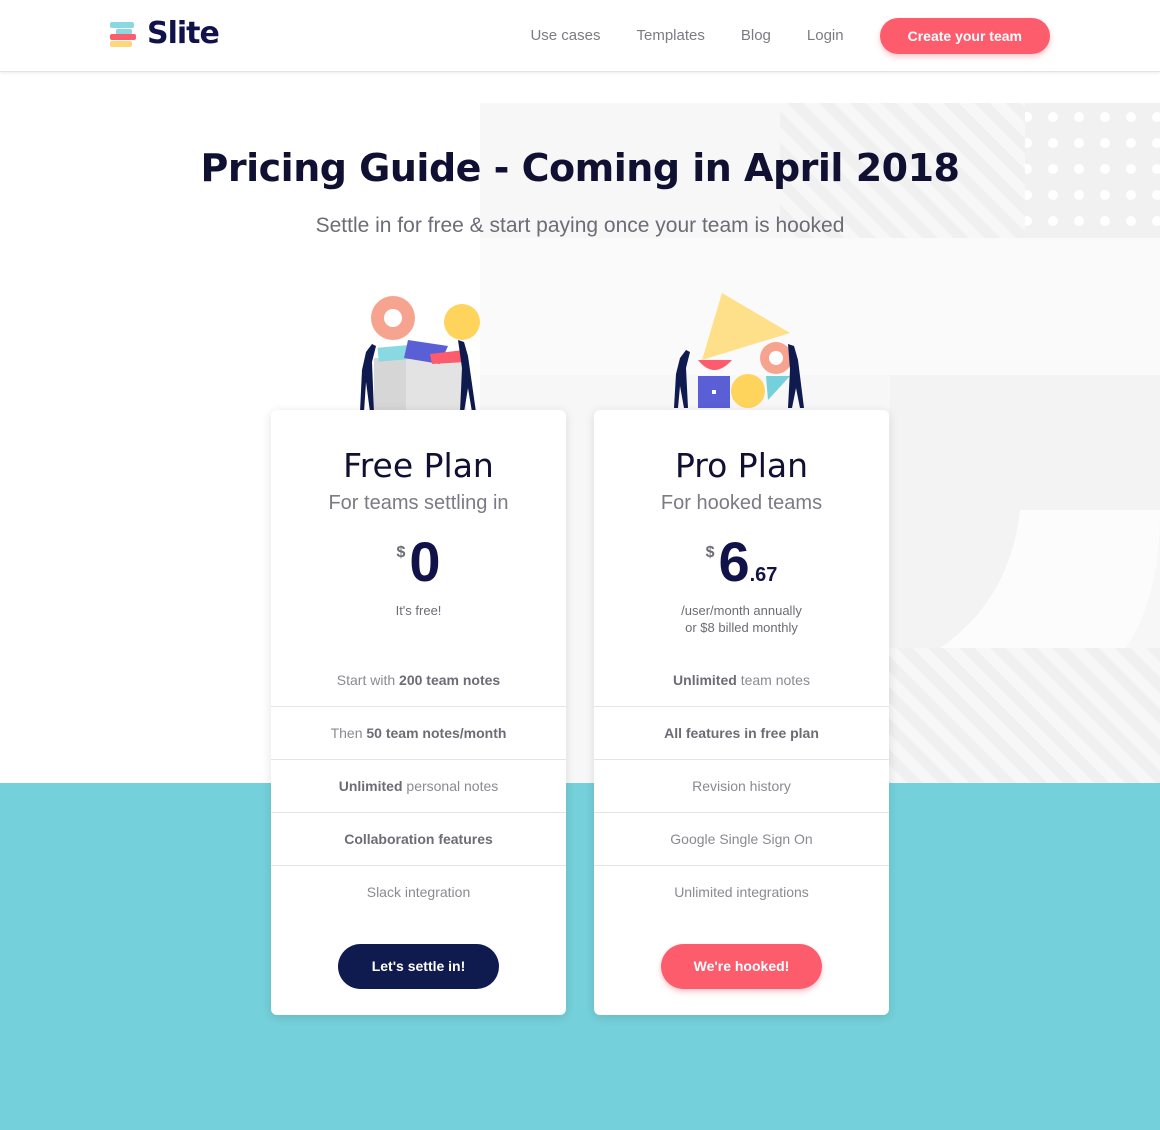 Image resolution: width=1160 pixels, height=1130 pixels. What do you see at coordinates (124, 34) in the screenshot?
I see `slite-logo-icon` at bounding box center [124, 34].